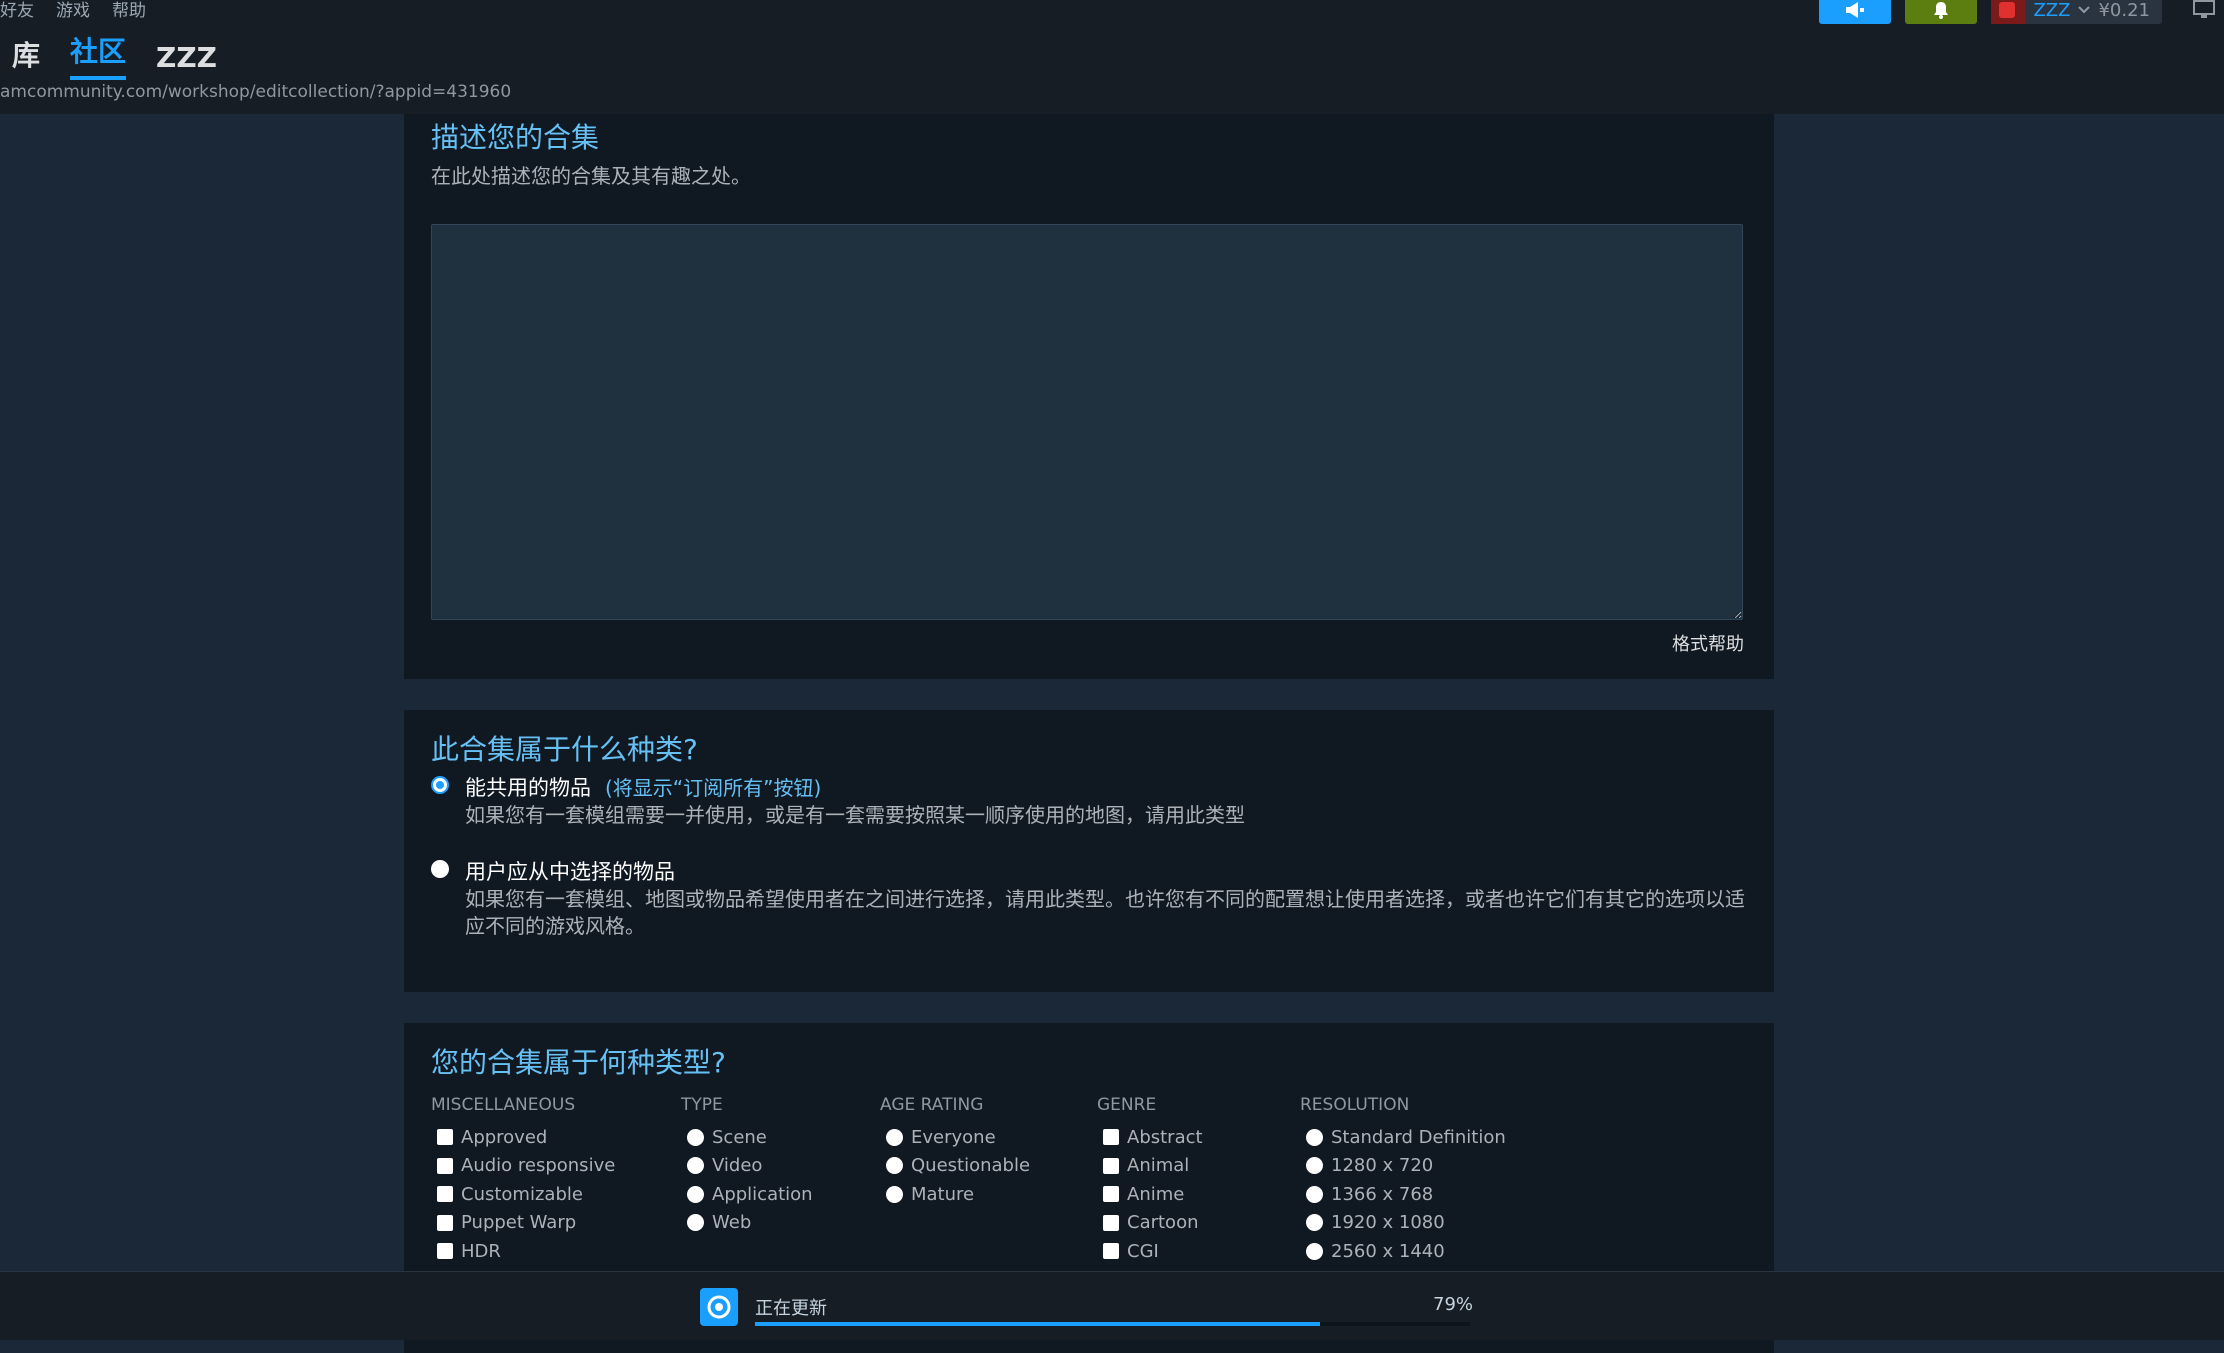 This screenshot has height=1353, width=2224. I want to click on tag-item: Mature, so click(991, 1194).